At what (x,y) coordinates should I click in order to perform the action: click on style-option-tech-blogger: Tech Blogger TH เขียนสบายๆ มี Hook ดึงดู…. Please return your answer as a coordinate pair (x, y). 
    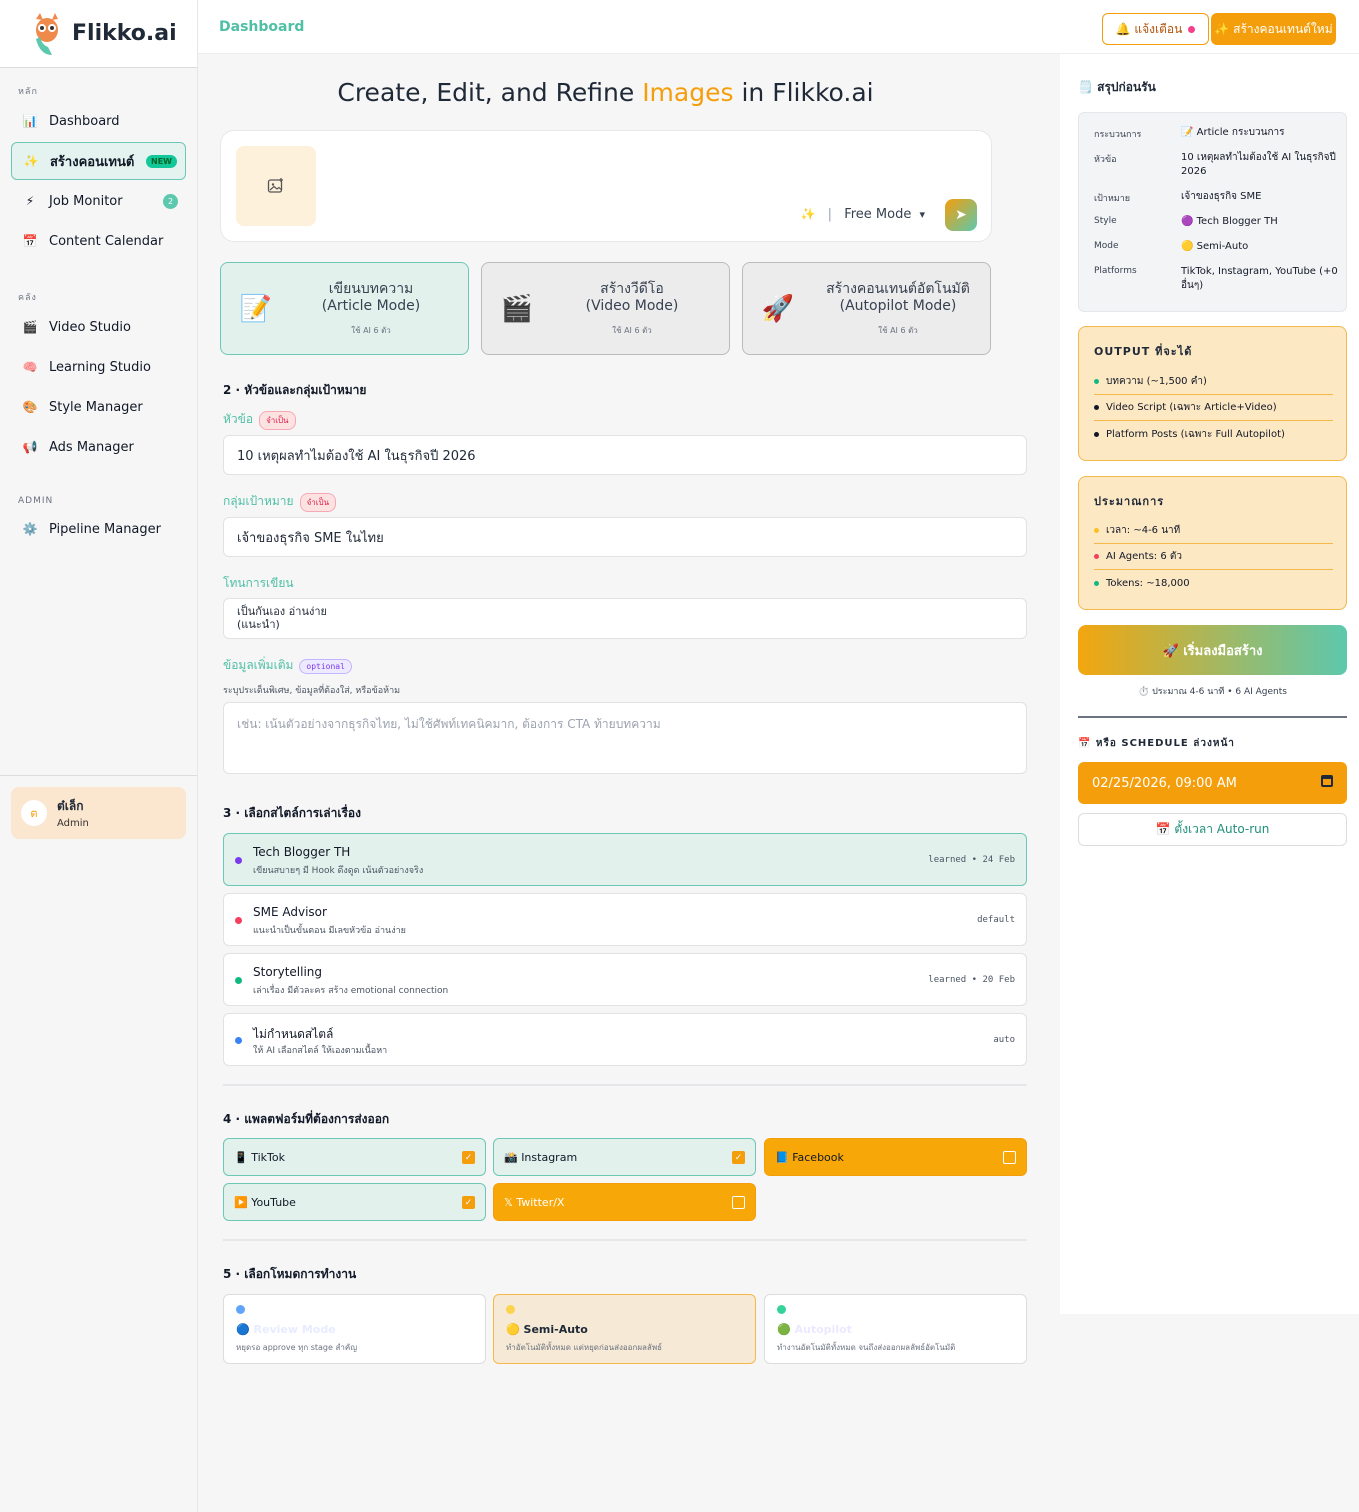
    Looking at the image, I should click on (625, 859).